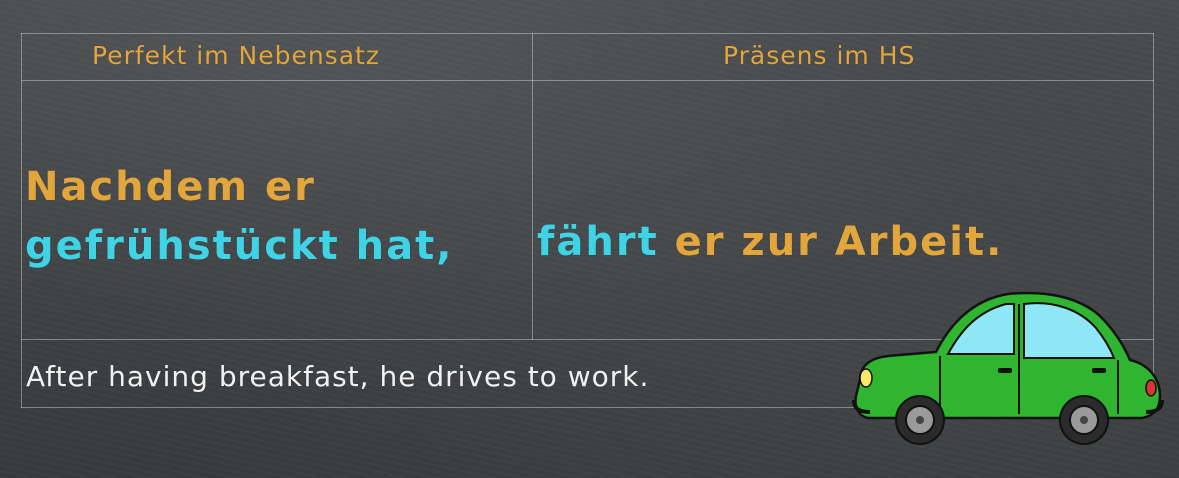 The height and width of the screenshot is (478, 1179). I want to click on header-perfekt: Perfekt im Nebensatz, so click(236, 55).